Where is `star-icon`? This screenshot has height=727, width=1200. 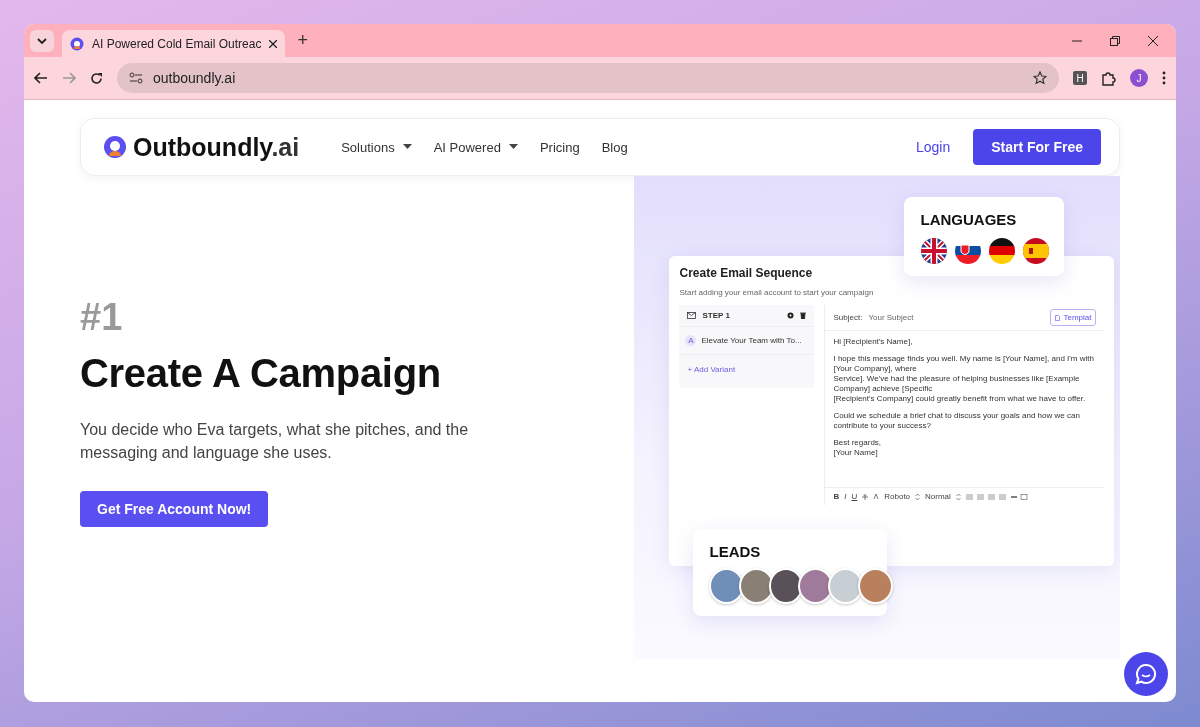 star-icon is located at coordinates (1040, 78).